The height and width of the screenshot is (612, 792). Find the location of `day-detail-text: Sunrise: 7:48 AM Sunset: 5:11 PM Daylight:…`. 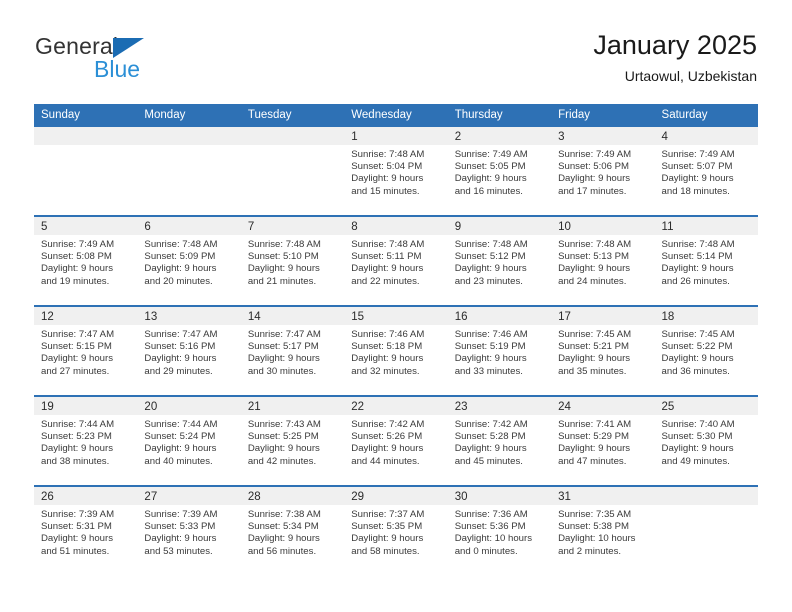

day-detail-text: Sunrise: 7:48 AM Sunset: 5:11 PM Daylight:… is located at coordinates (395, 261).